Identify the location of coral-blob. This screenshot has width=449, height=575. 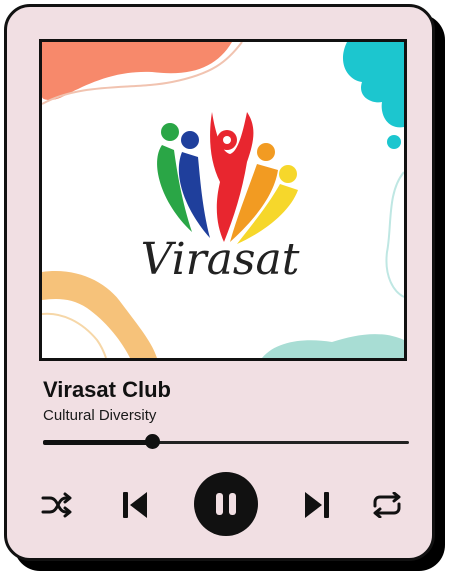
(137, 71).